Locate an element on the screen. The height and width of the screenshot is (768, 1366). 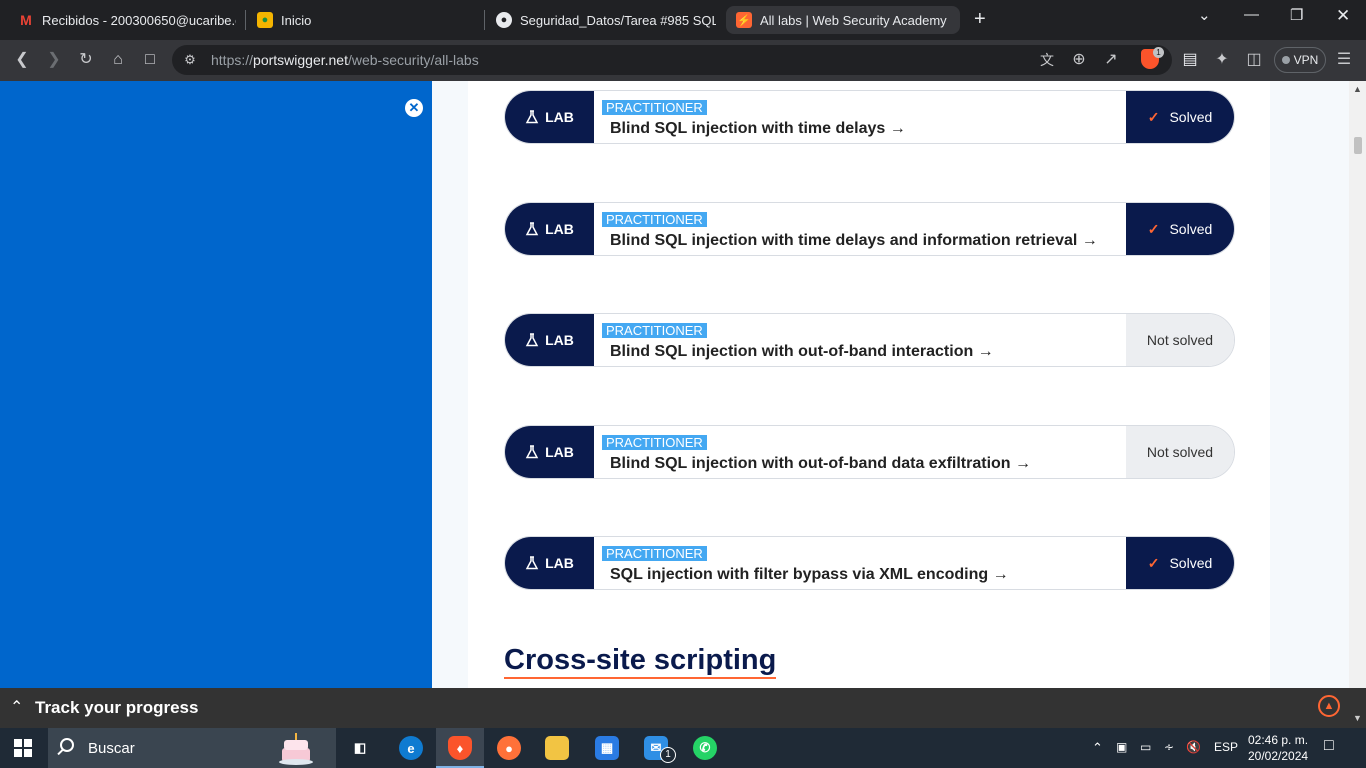
track-progress-label: Track your progress is located at coordinates (117, 707).